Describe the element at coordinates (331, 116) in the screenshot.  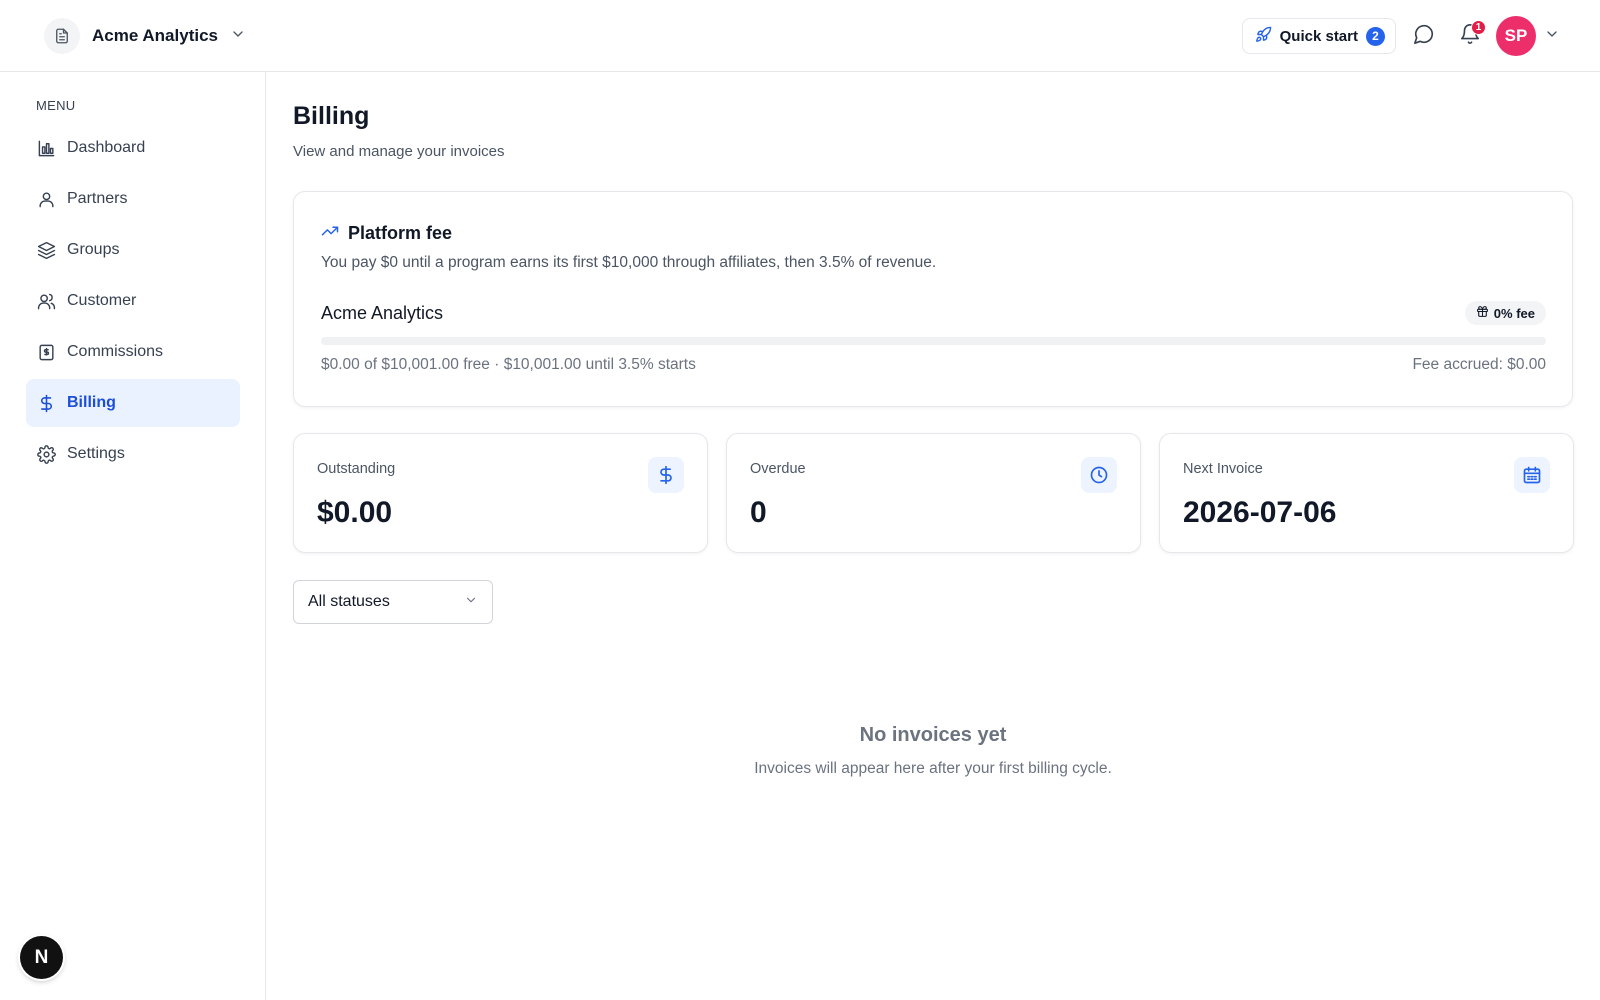
I see `page-title: Billing` at that location.